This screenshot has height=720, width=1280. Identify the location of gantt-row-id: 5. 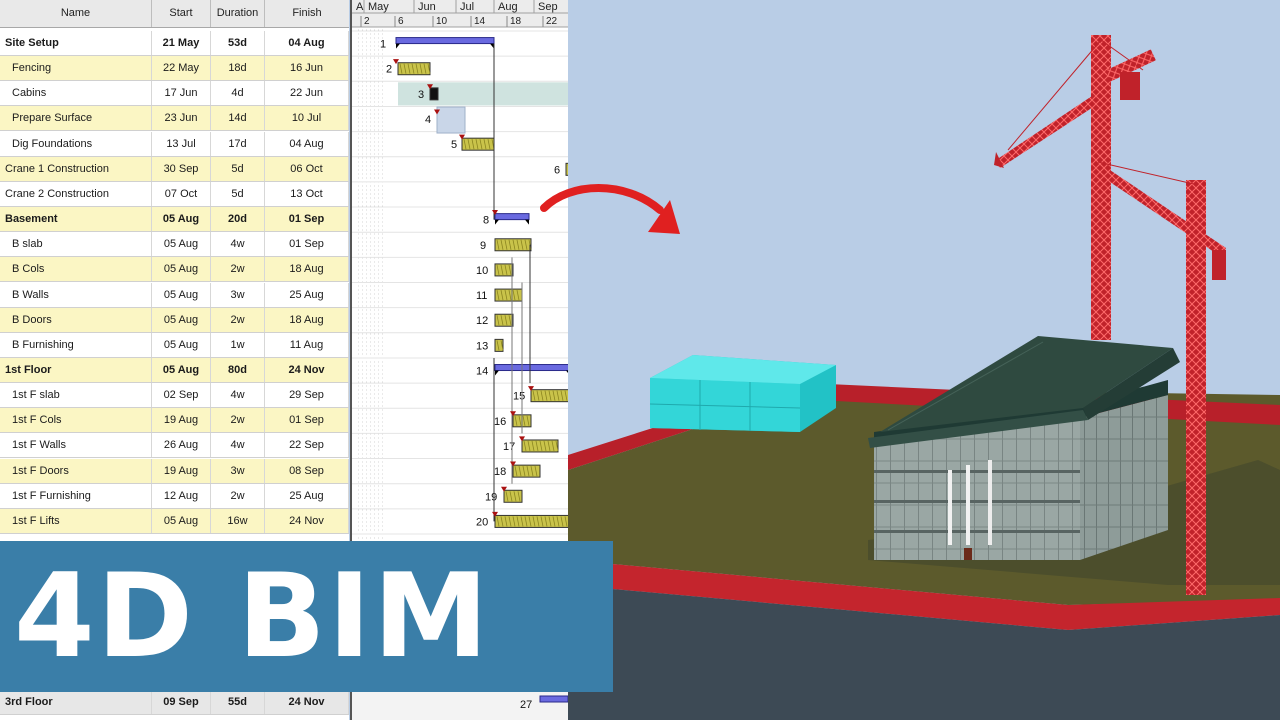
(454, 145).